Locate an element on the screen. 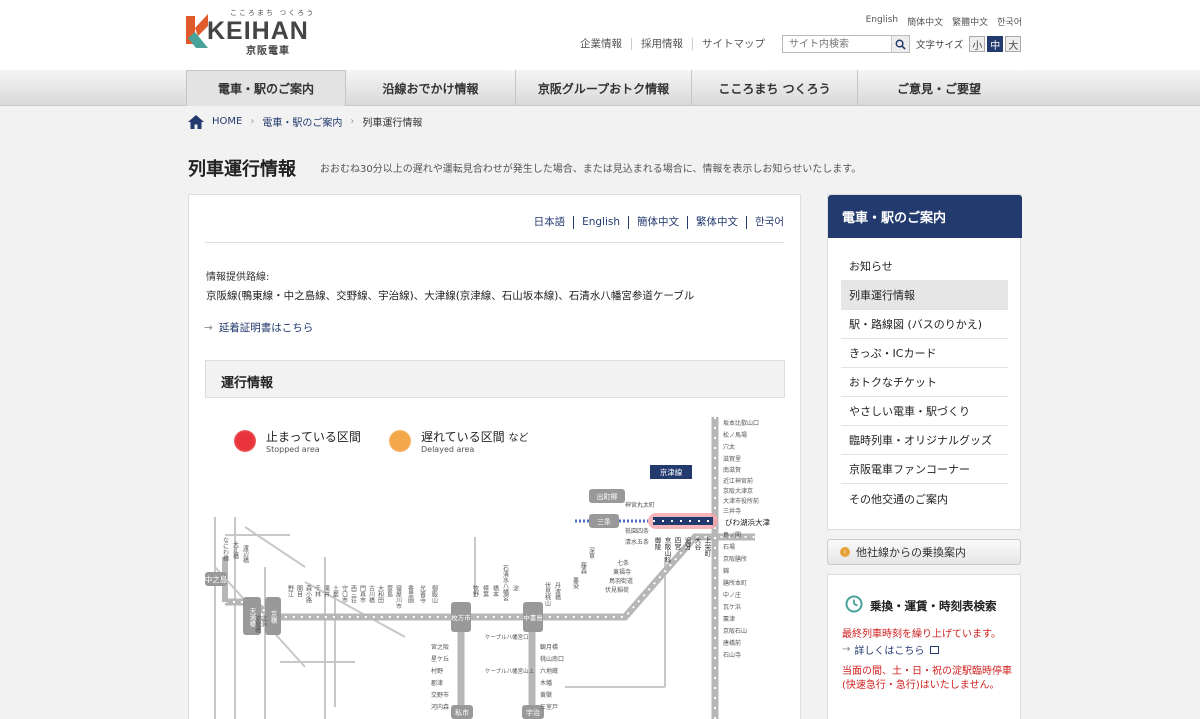 This screenshot has height=719, width=1200. station-label: 光善寺 is located at coordinates (422, 593).